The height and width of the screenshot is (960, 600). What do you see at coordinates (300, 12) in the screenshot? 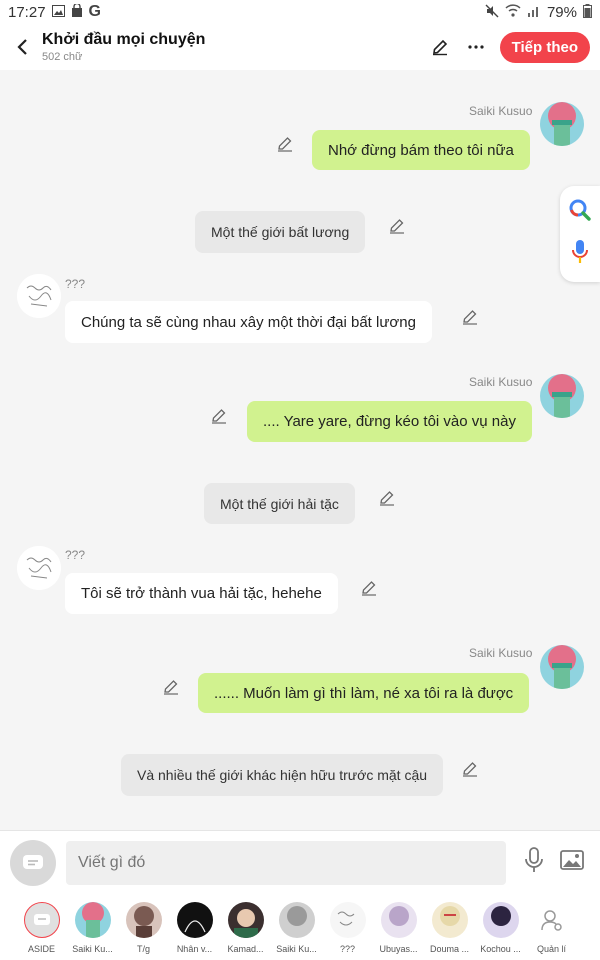
I see `status-bar: 17:27 G 79%` at bounding box center [300, 12].